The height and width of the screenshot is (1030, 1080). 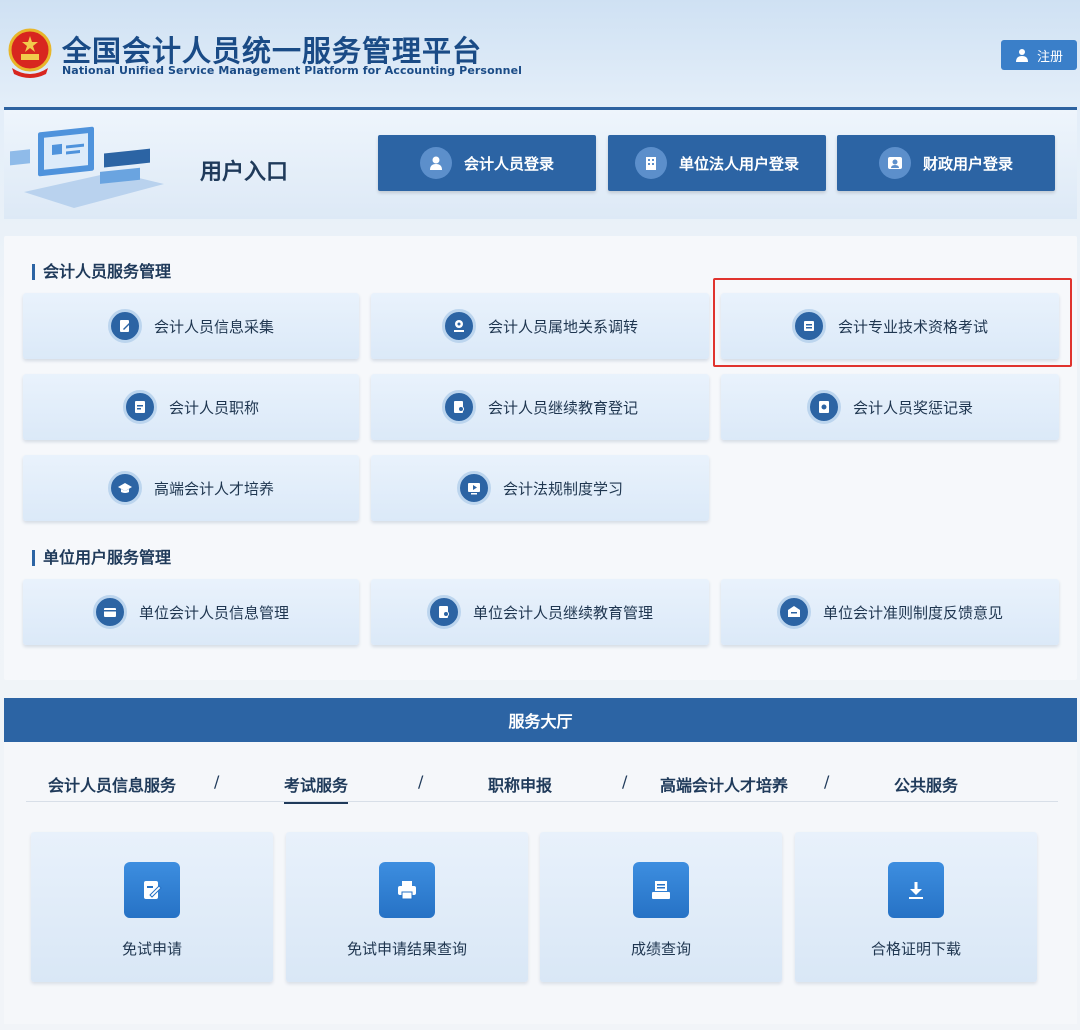 I want to click on card-qualification-exam: 会计专业技术资格考试, so click(x=890, y=326).